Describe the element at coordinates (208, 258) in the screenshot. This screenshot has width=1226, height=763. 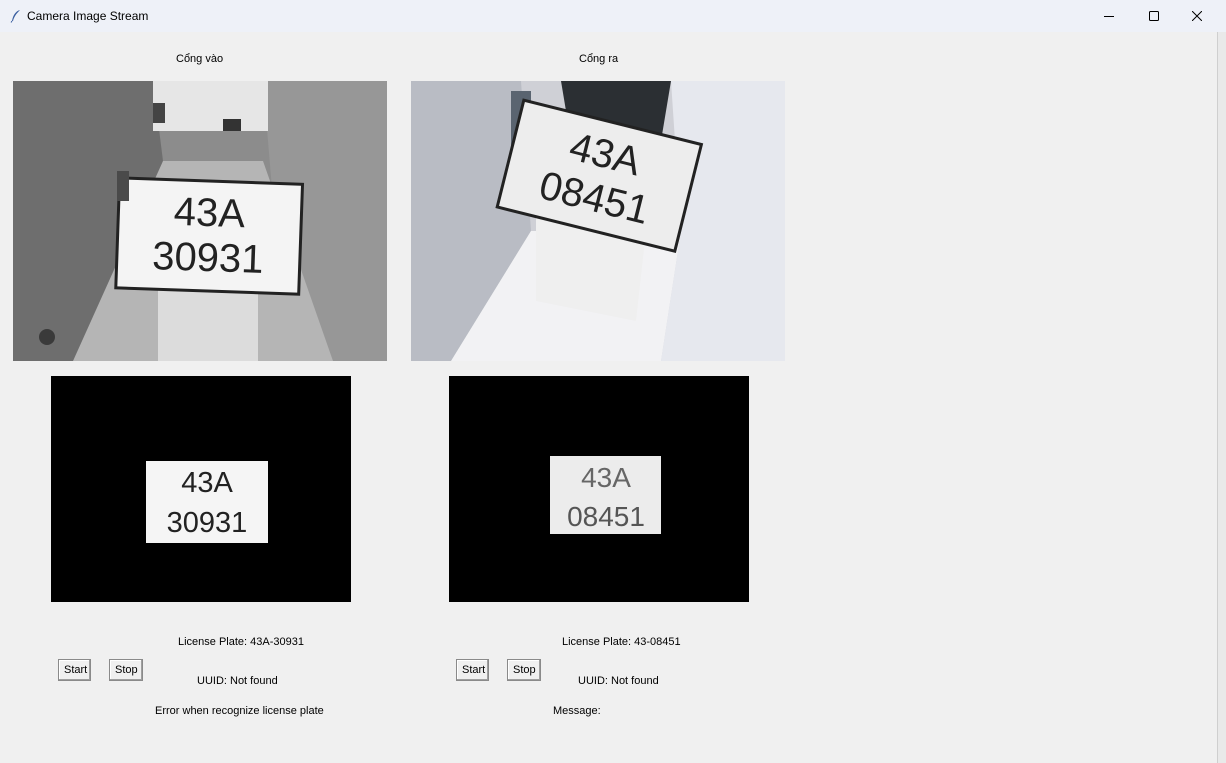
I see `entry-plate-text-line2: 30931` at that location.